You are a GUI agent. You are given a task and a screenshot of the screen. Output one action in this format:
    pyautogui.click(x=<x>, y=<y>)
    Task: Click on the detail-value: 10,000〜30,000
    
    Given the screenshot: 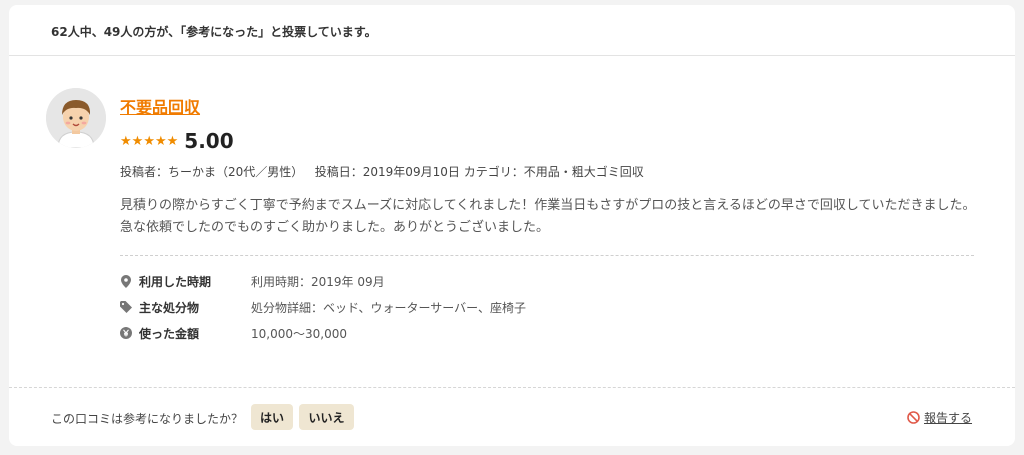 What is the action you would take?
    pyautogui.click(x=299, y=333)
    